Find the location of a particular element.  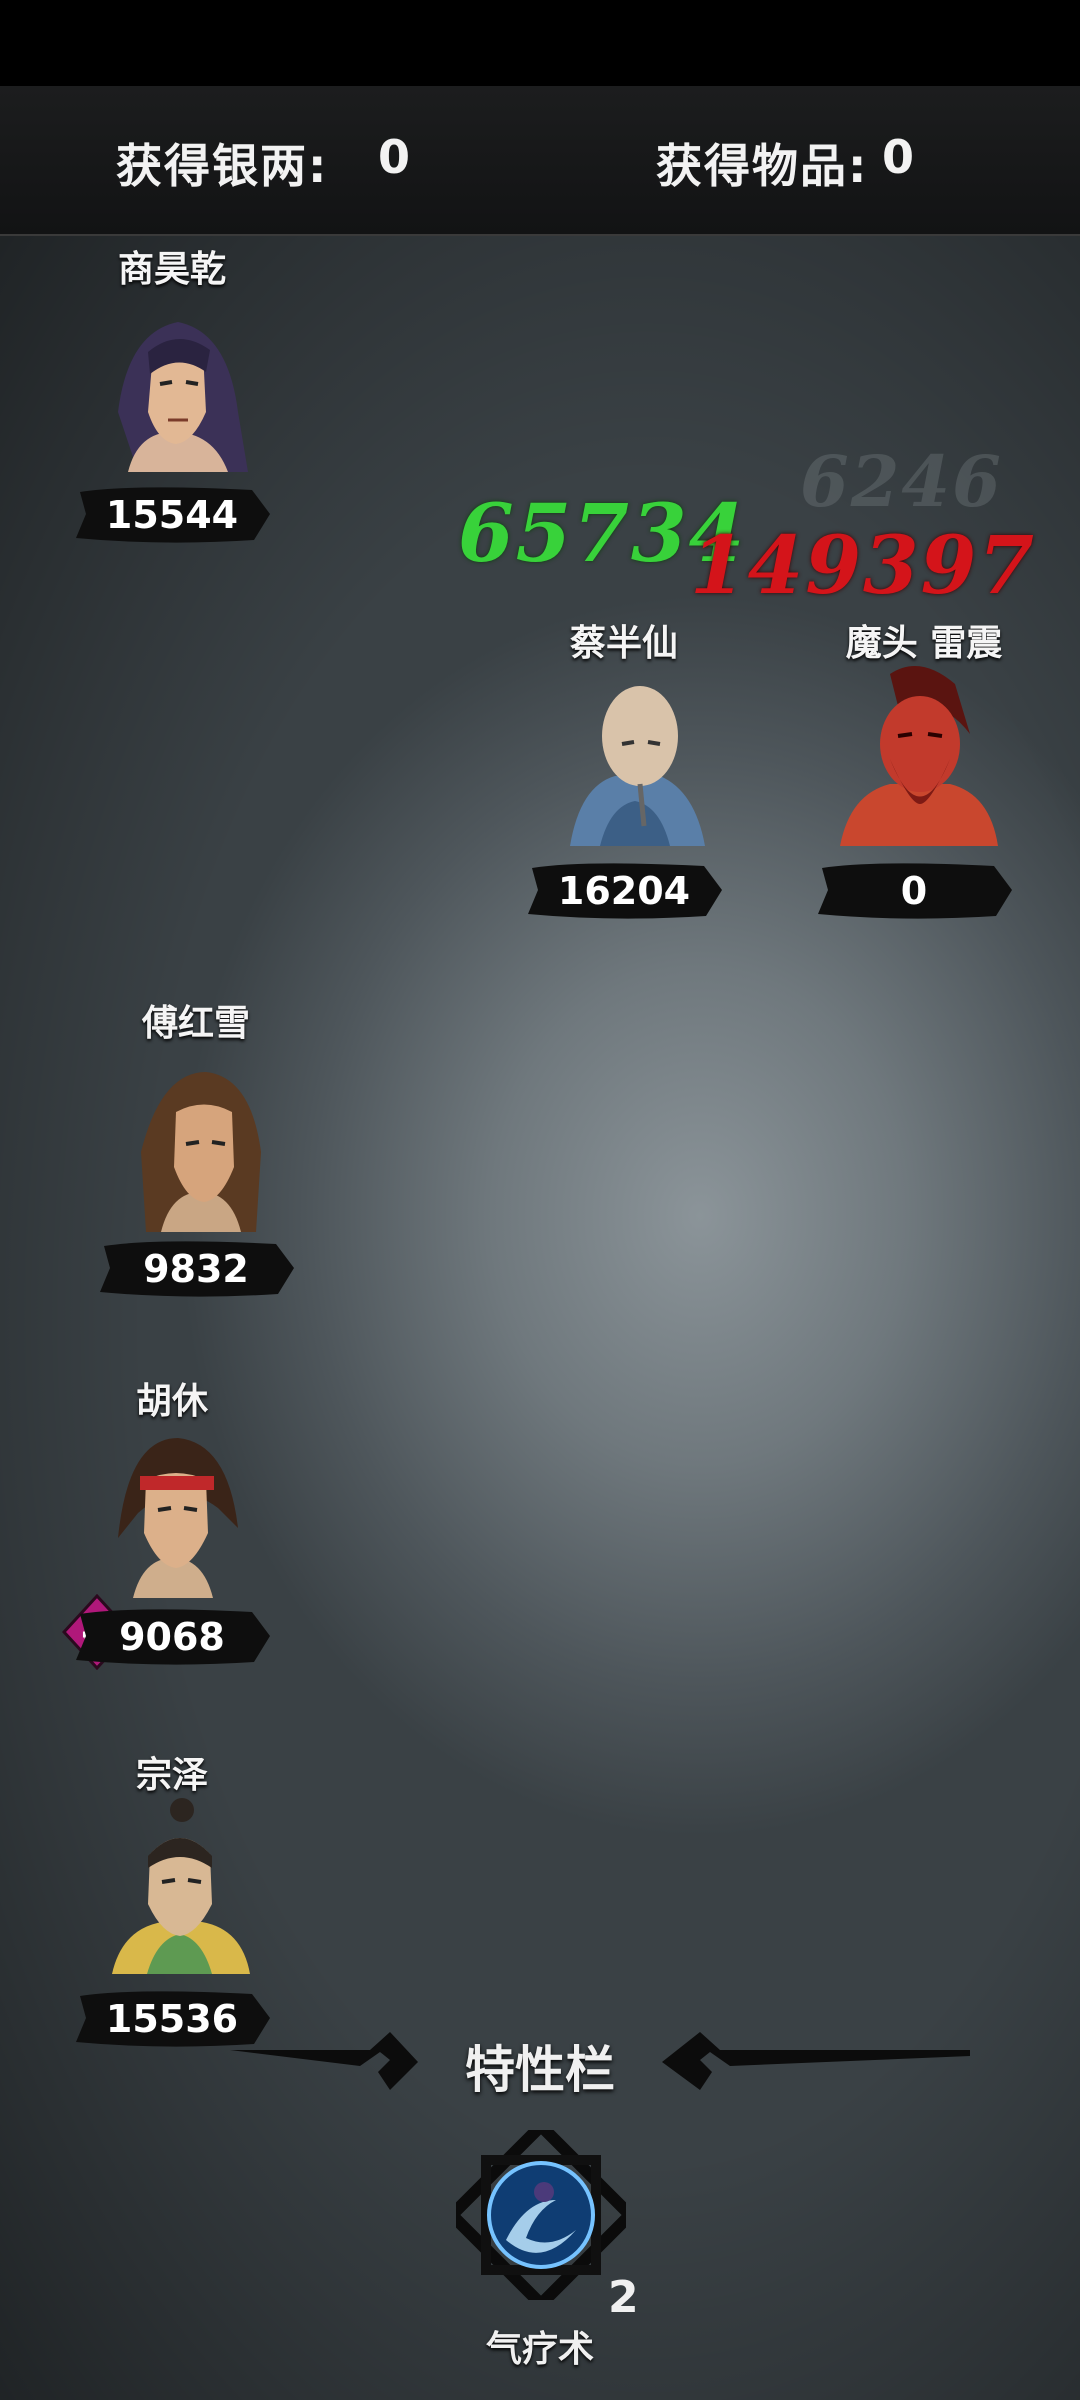

trait-bar-title: 特性栏 is located at coordinates (540, 2070).